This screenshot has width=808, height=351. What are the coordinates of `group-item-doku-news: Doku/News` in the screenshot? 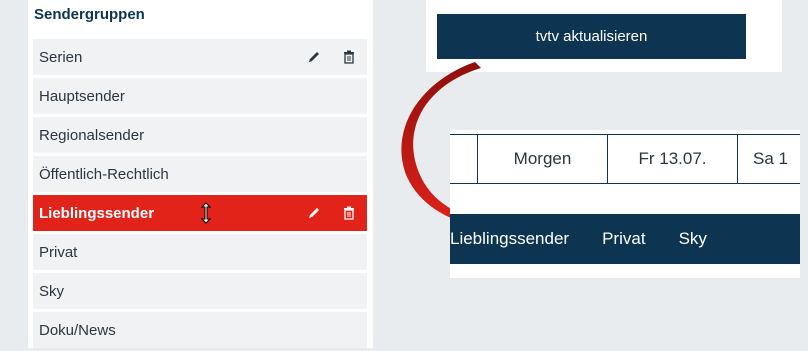 It's located at (200, 330).